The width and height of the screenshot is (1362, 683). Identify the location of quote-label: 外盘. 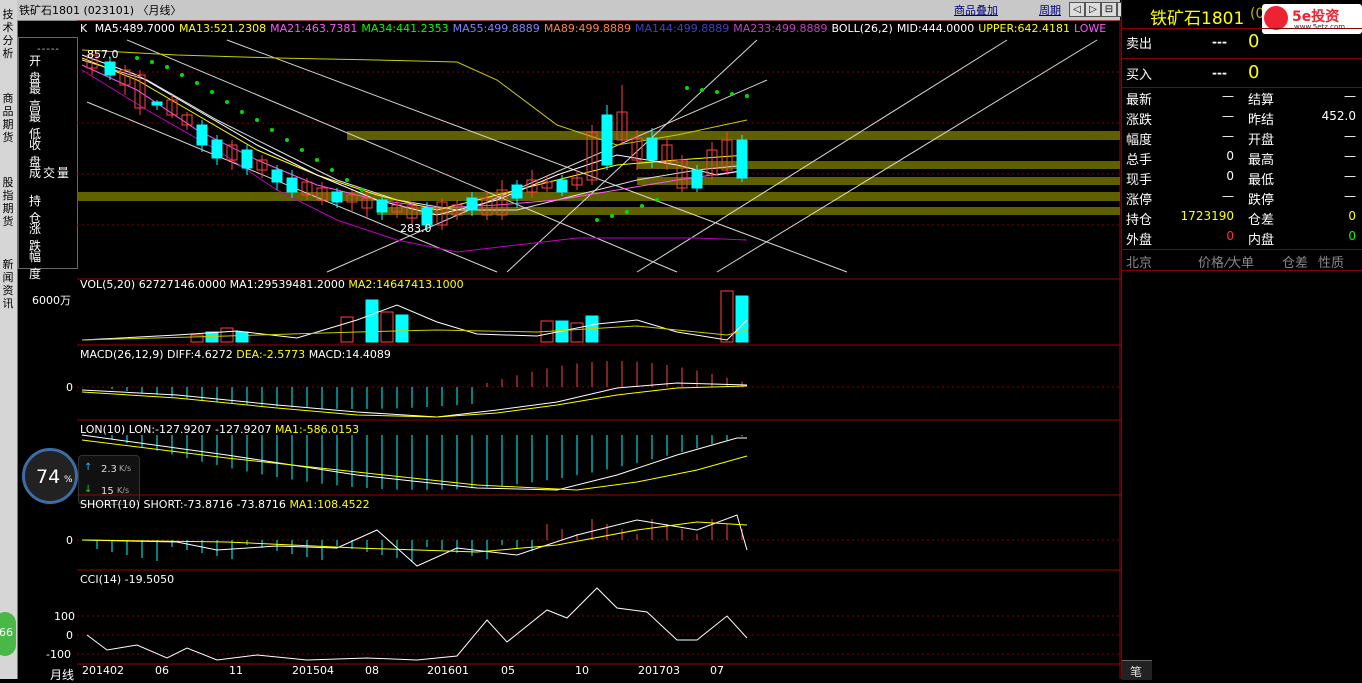
(1139, 240).